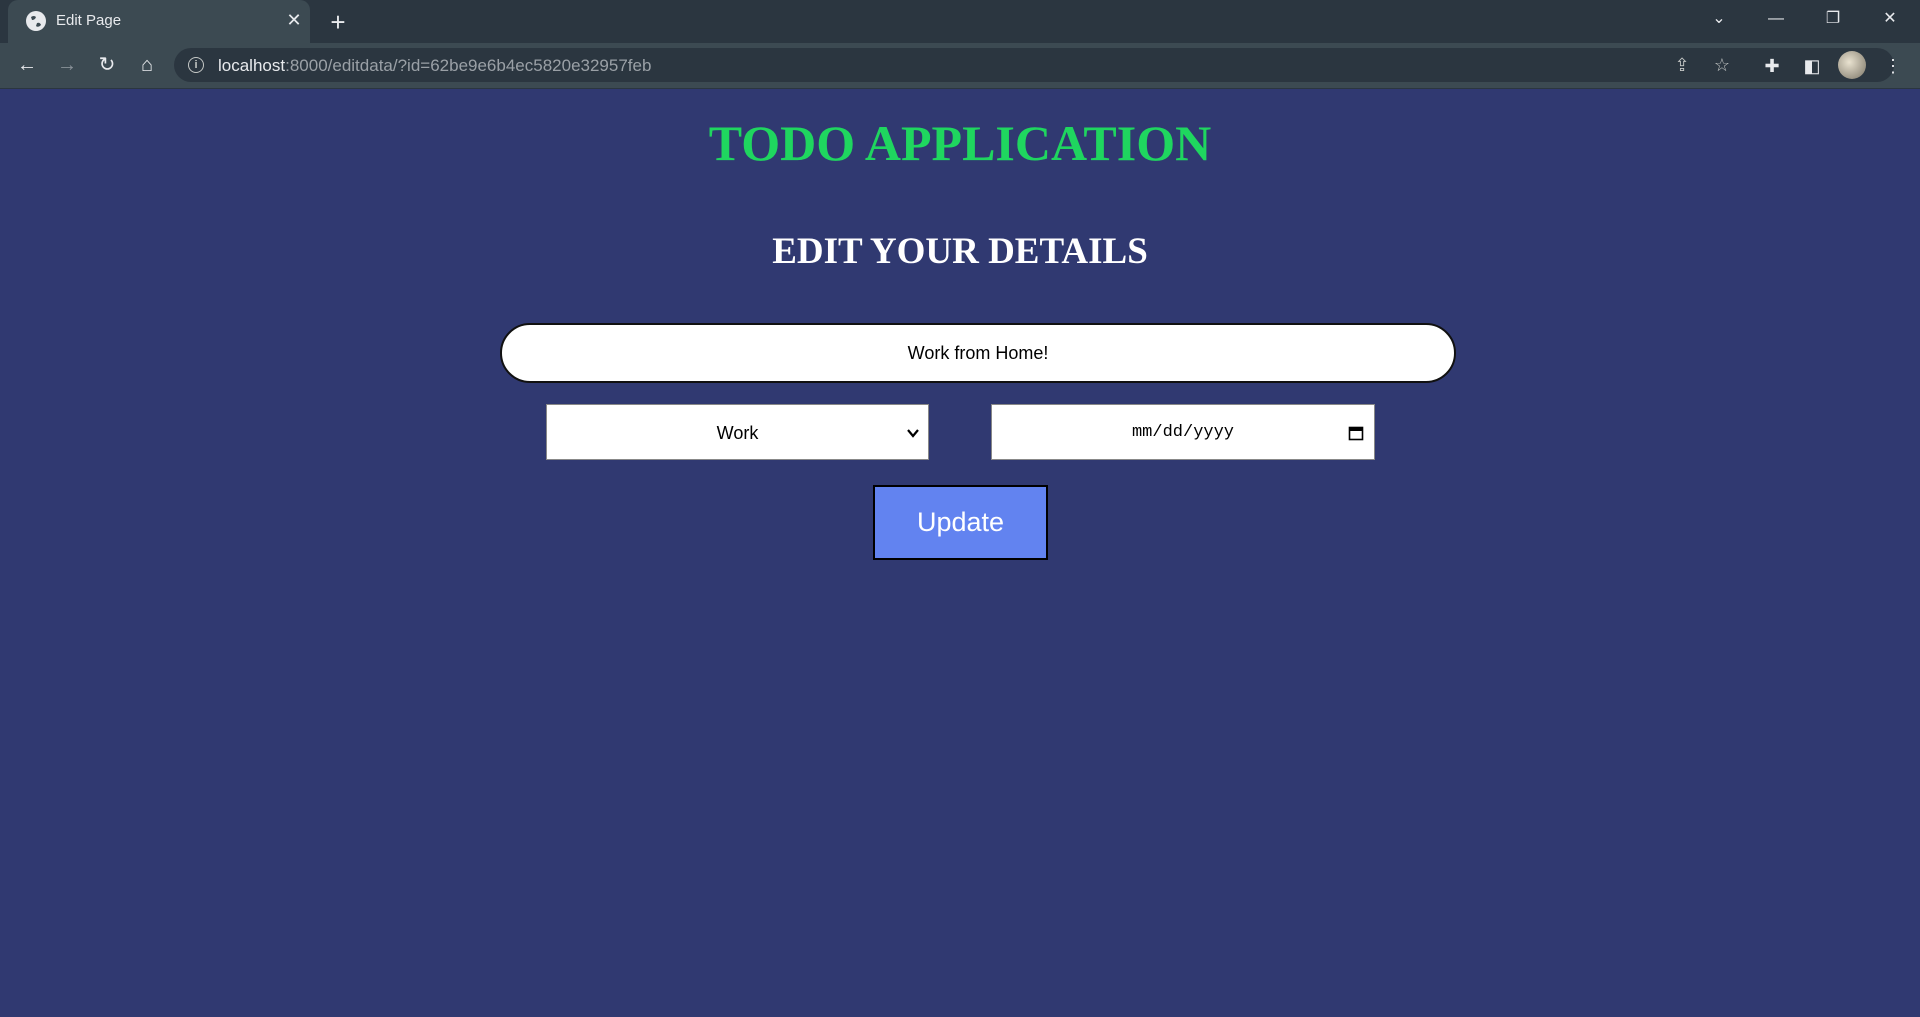 Image resolution: width=1920 pixels, height=1017 pixels. I want to click on category-selected-value: Work, so click(737, 433).